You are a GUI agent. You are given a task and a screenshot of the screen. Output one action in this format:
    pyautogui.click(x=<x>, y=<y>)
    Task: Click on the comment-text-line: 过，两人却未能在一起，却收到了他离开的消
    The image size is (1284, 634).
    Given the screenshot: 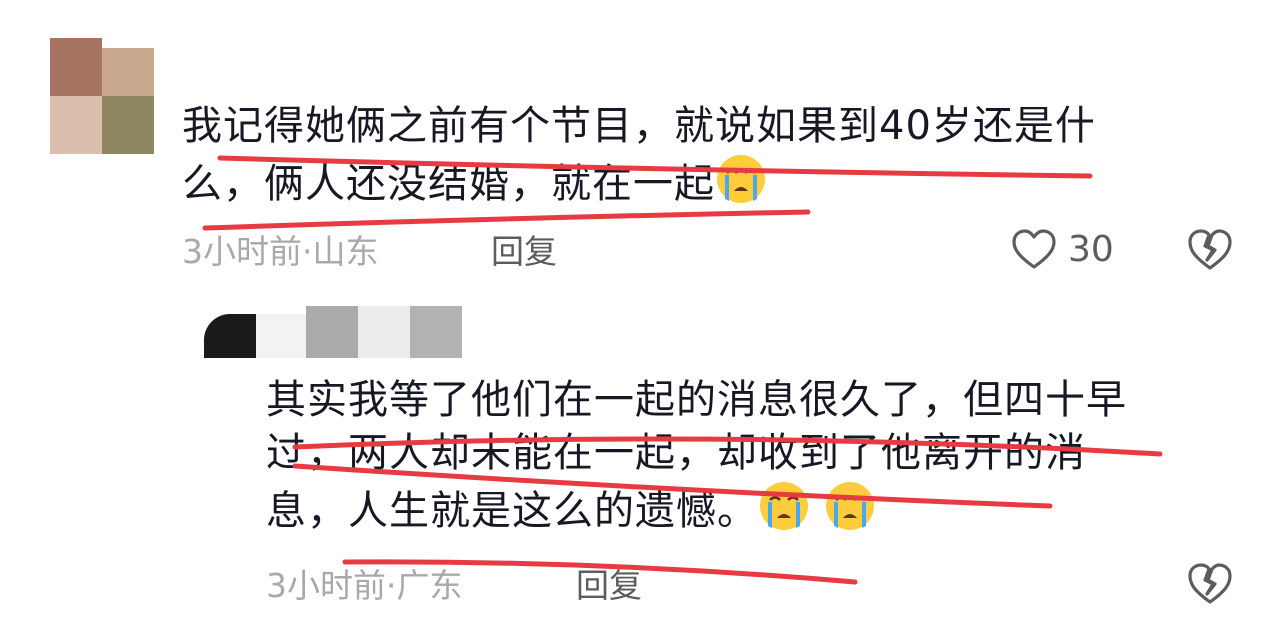 What is the action you would take?
    pyautogui.click(x=676, y=453)
    